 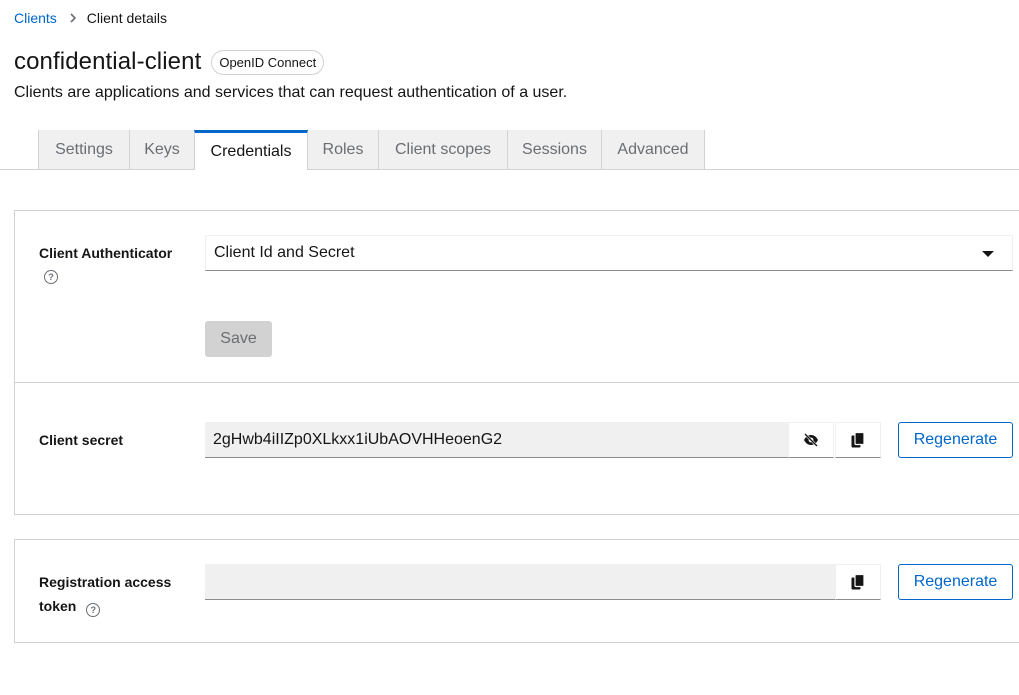 What do you see at coordinates (284, 252) in the screenshot?
I see `client-authenticator-value: Client Id and Secret` at bounding box center [284, 252].